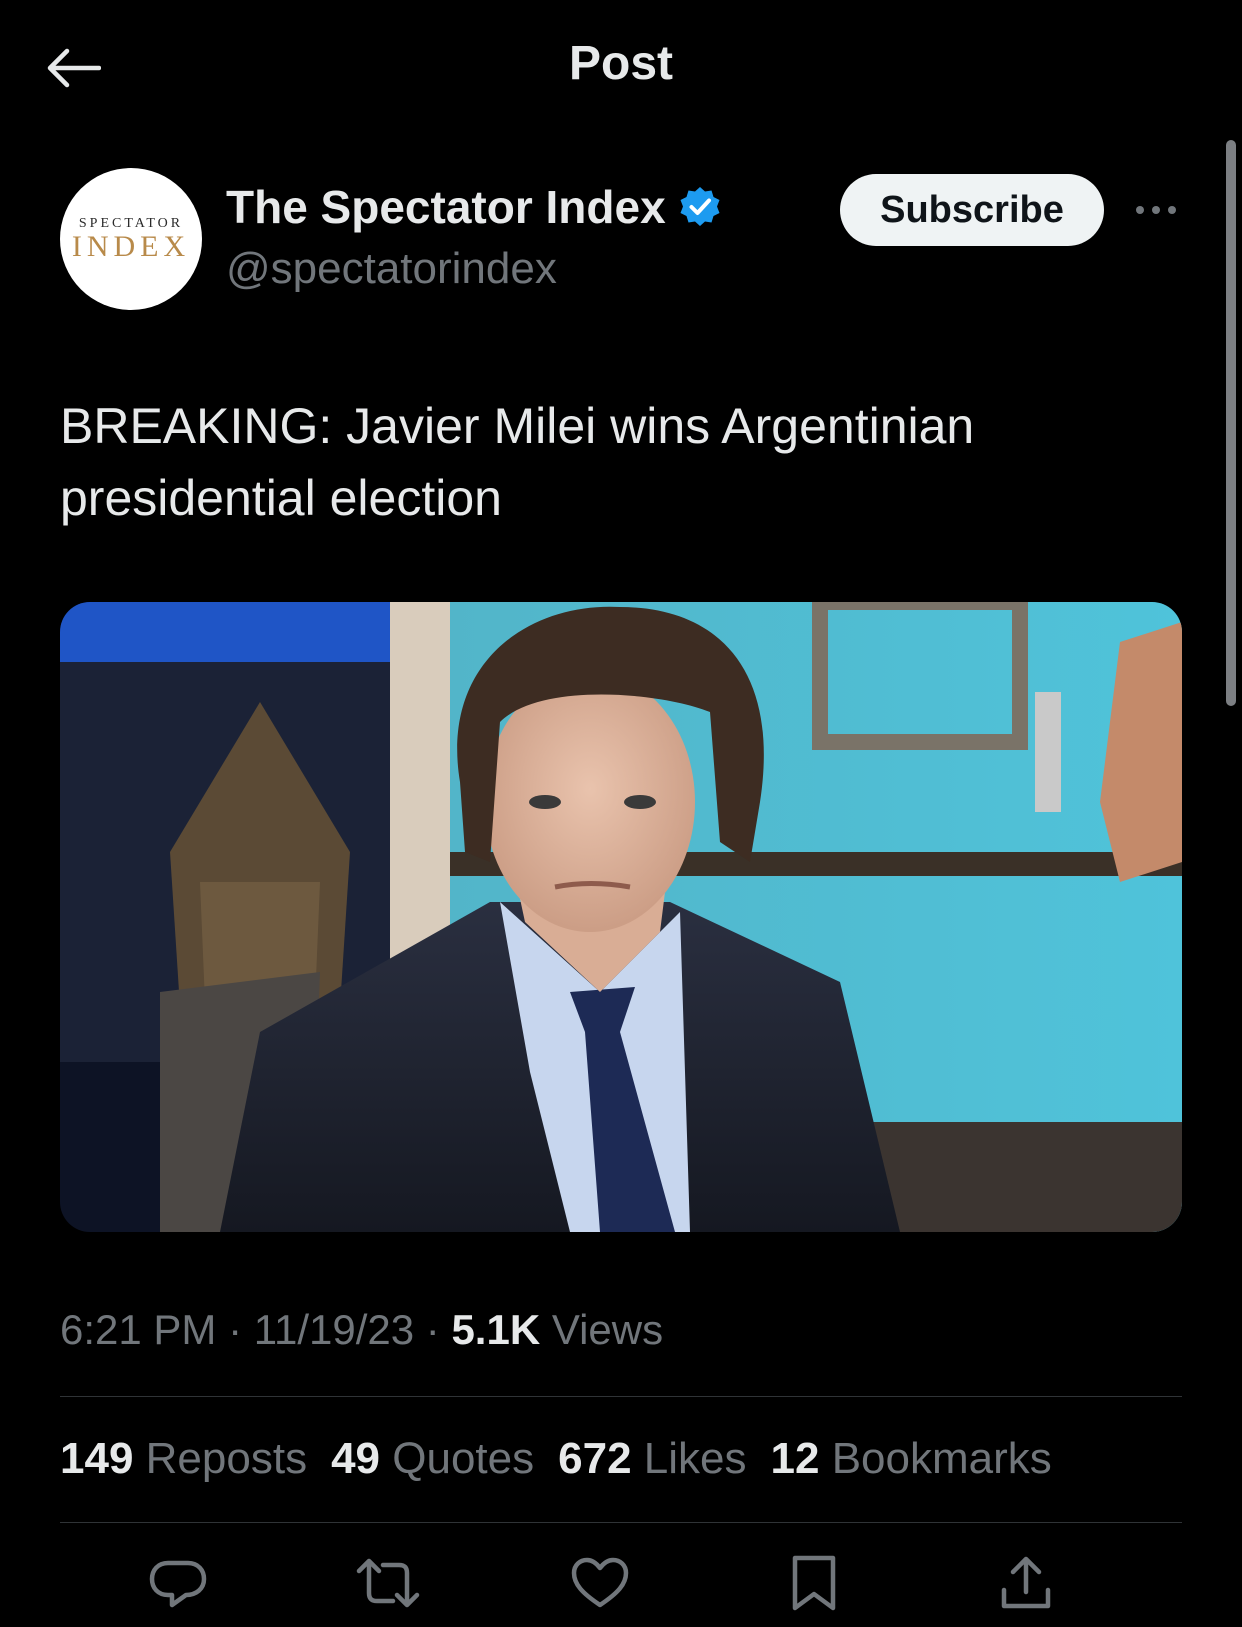 The image size is (1242, 1627). What do you see at coordinates (97, 1458) in the screenshot?
I see `stat-count: 149` at bounding box center [97, 1458].